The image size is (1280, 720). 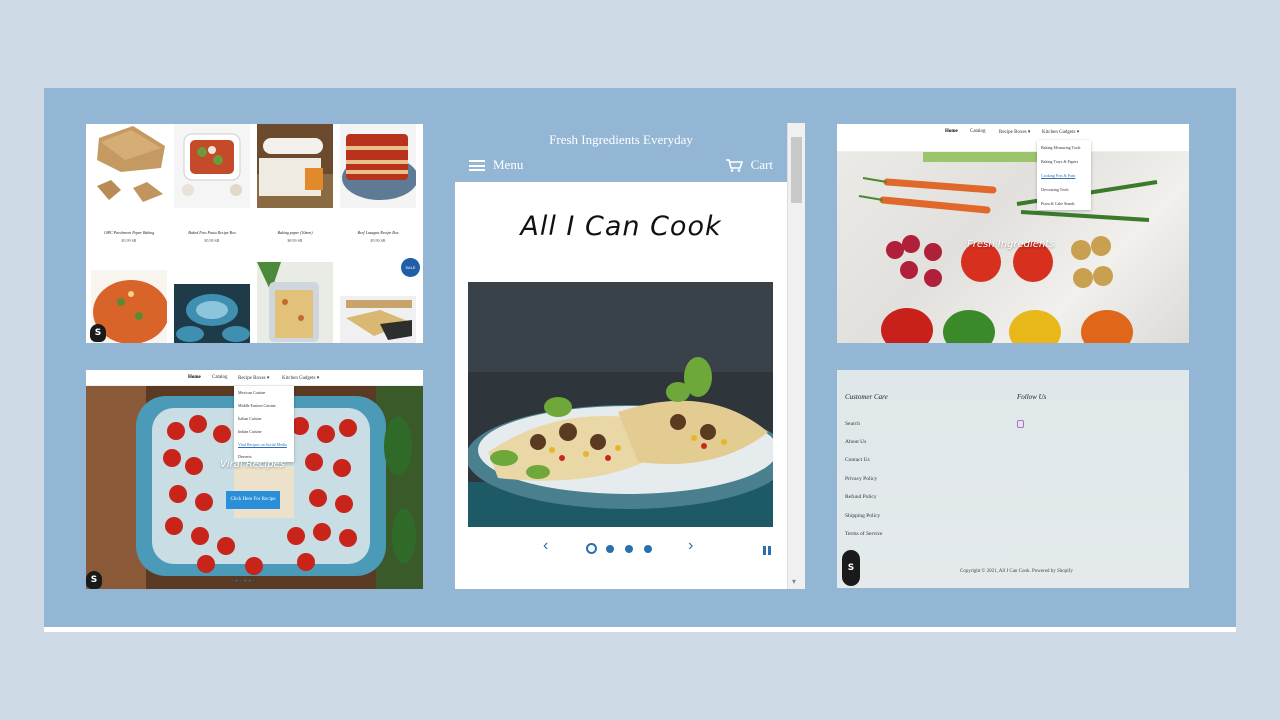 I want to click on follow-us-heading: Follow Us, so click(x=1032, y=397).